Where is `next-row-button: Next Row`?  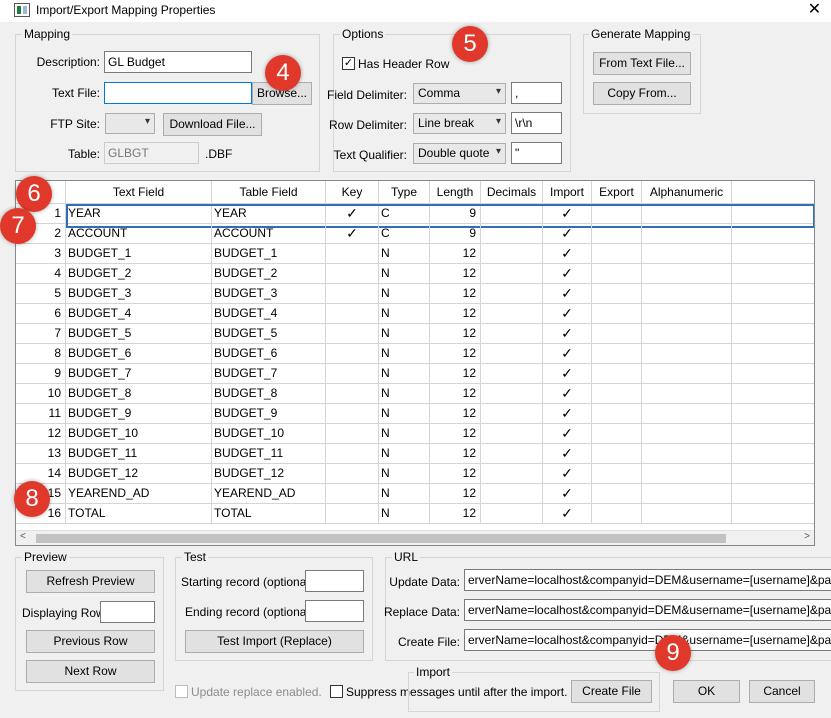 next-row-button: Next Row is located at coordinates (90, 671).